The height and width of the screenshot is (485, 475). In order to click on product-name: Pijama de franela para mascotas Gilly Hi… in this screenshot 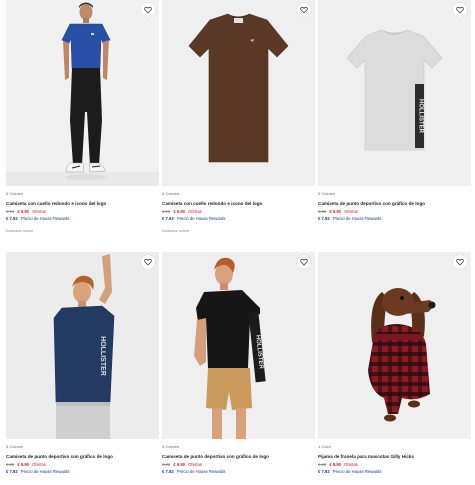, I will do `click(394, 457)`.